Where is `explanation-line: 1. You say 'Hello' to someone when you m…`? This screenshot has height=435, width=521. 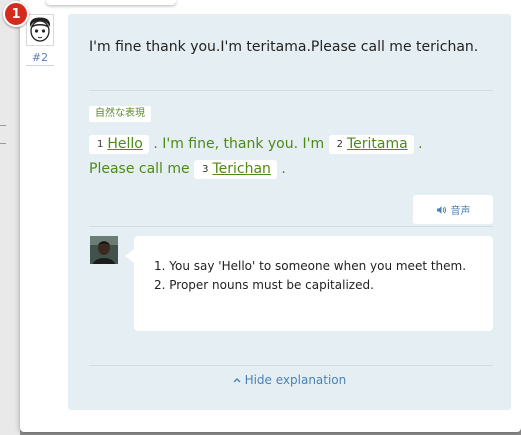
explanation-line: 1. You say 'Hello' to someone when you m… is located at coordinates (310, 266).